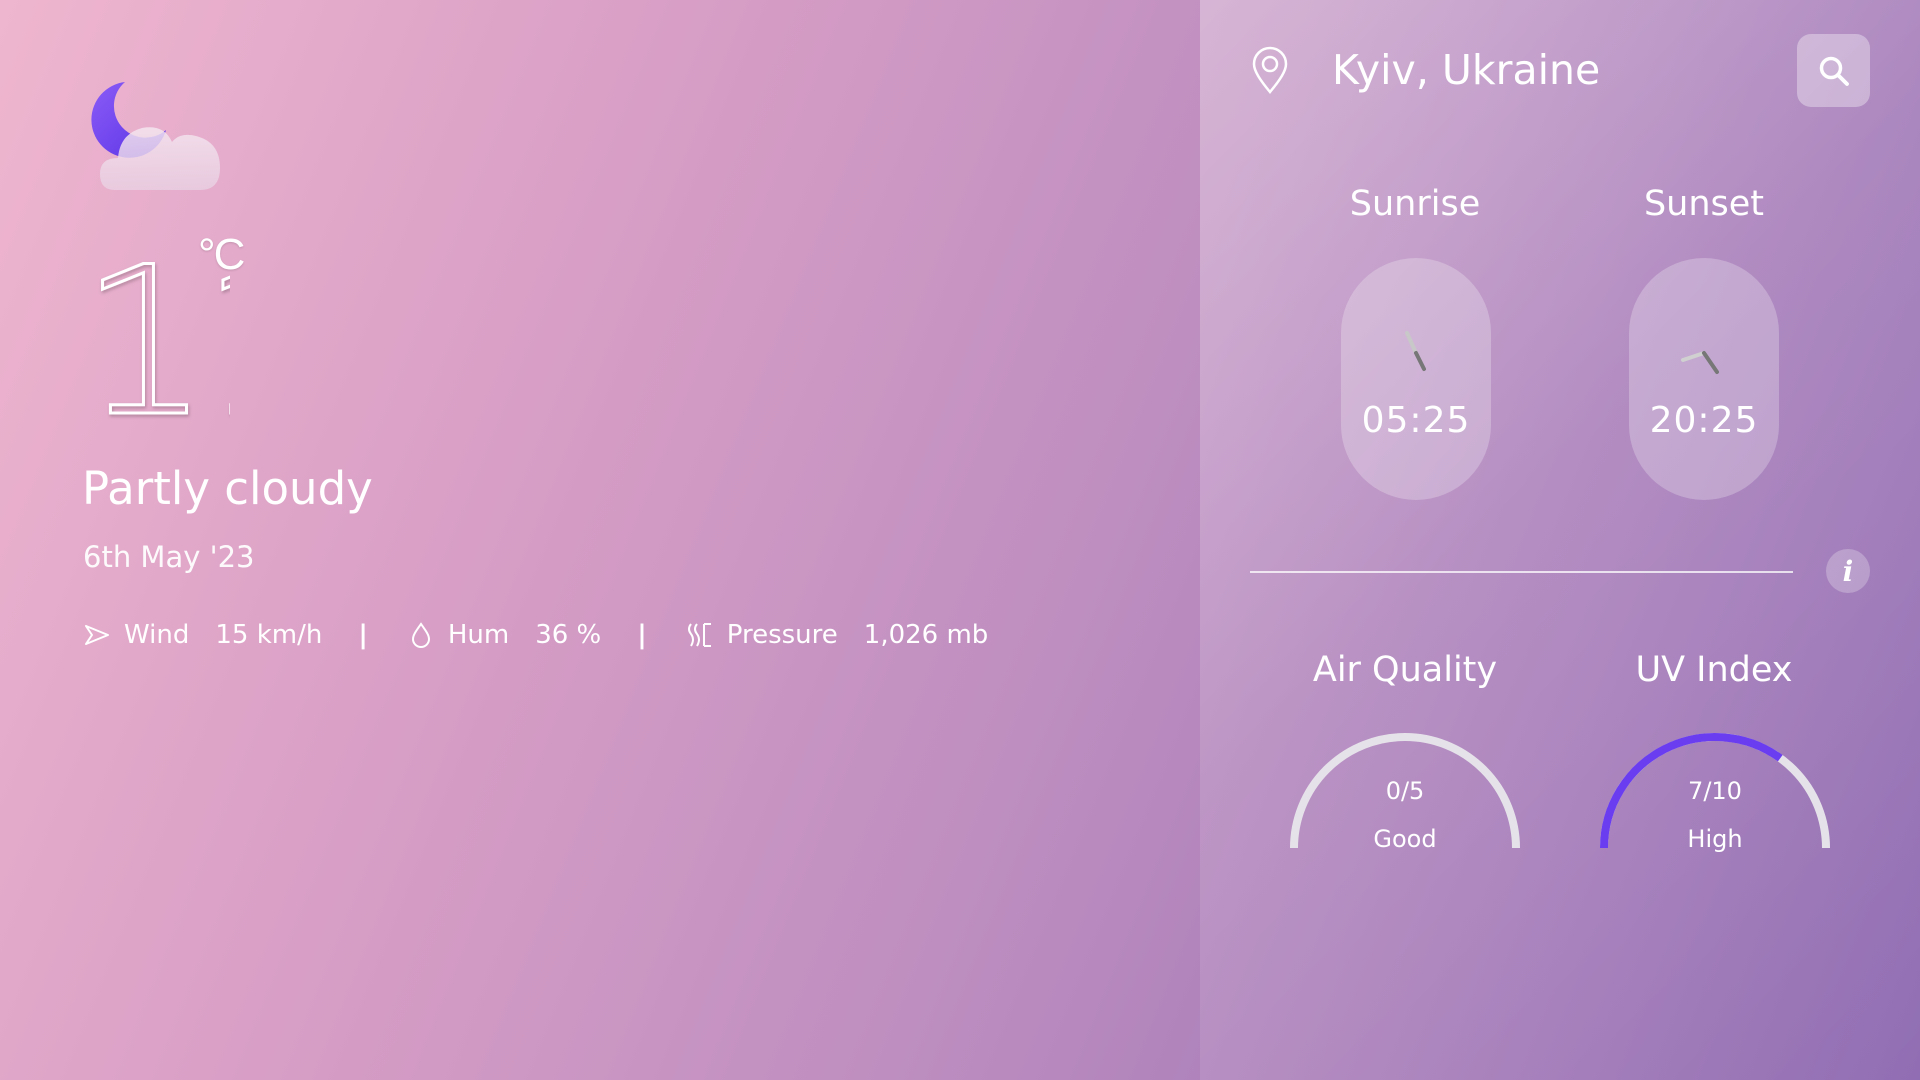 The width and height of the screenshot is (1920, 1080). What do you see at coordinates (165, 138) in the screenshot?
I see `moon-cloud-icon` at bounding box center [165, 138].